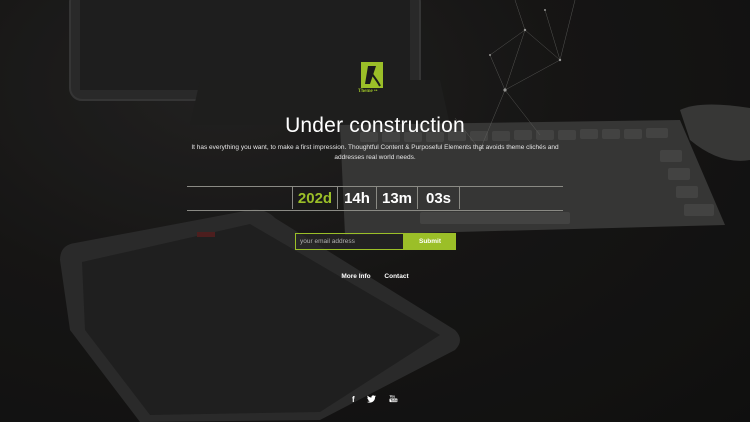 Image resolution: width=750 pixels, height=422 pixels. What do you see at coordinates (430, 241) in the screenshot?
I see `submit-button: Submit` at bounding box center [430, 241].